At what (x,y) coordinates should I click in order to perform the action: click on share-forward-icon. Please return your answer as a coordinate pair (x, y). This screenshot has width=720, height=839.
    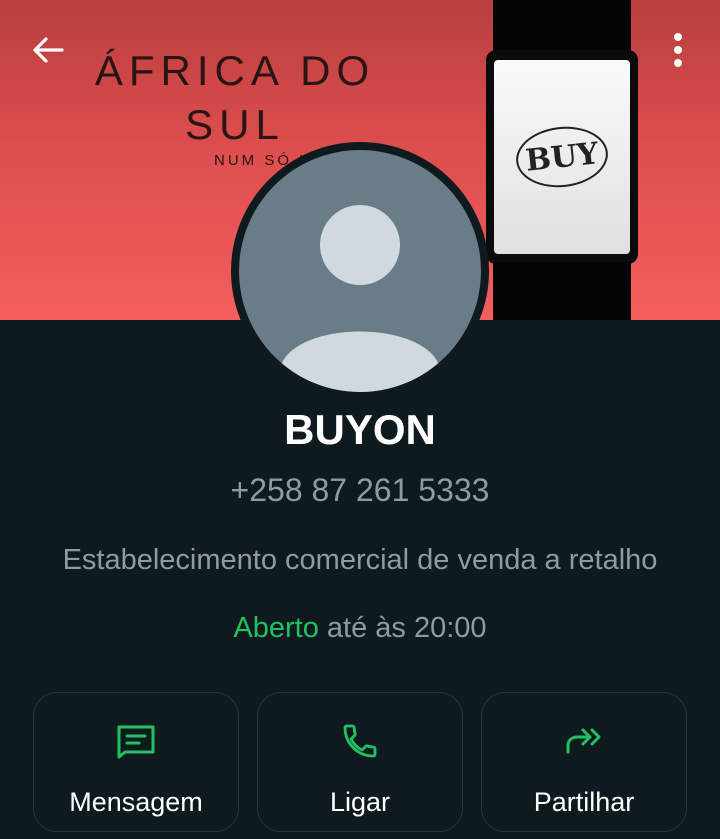
    Looking at the image, I should click on (583, 741).